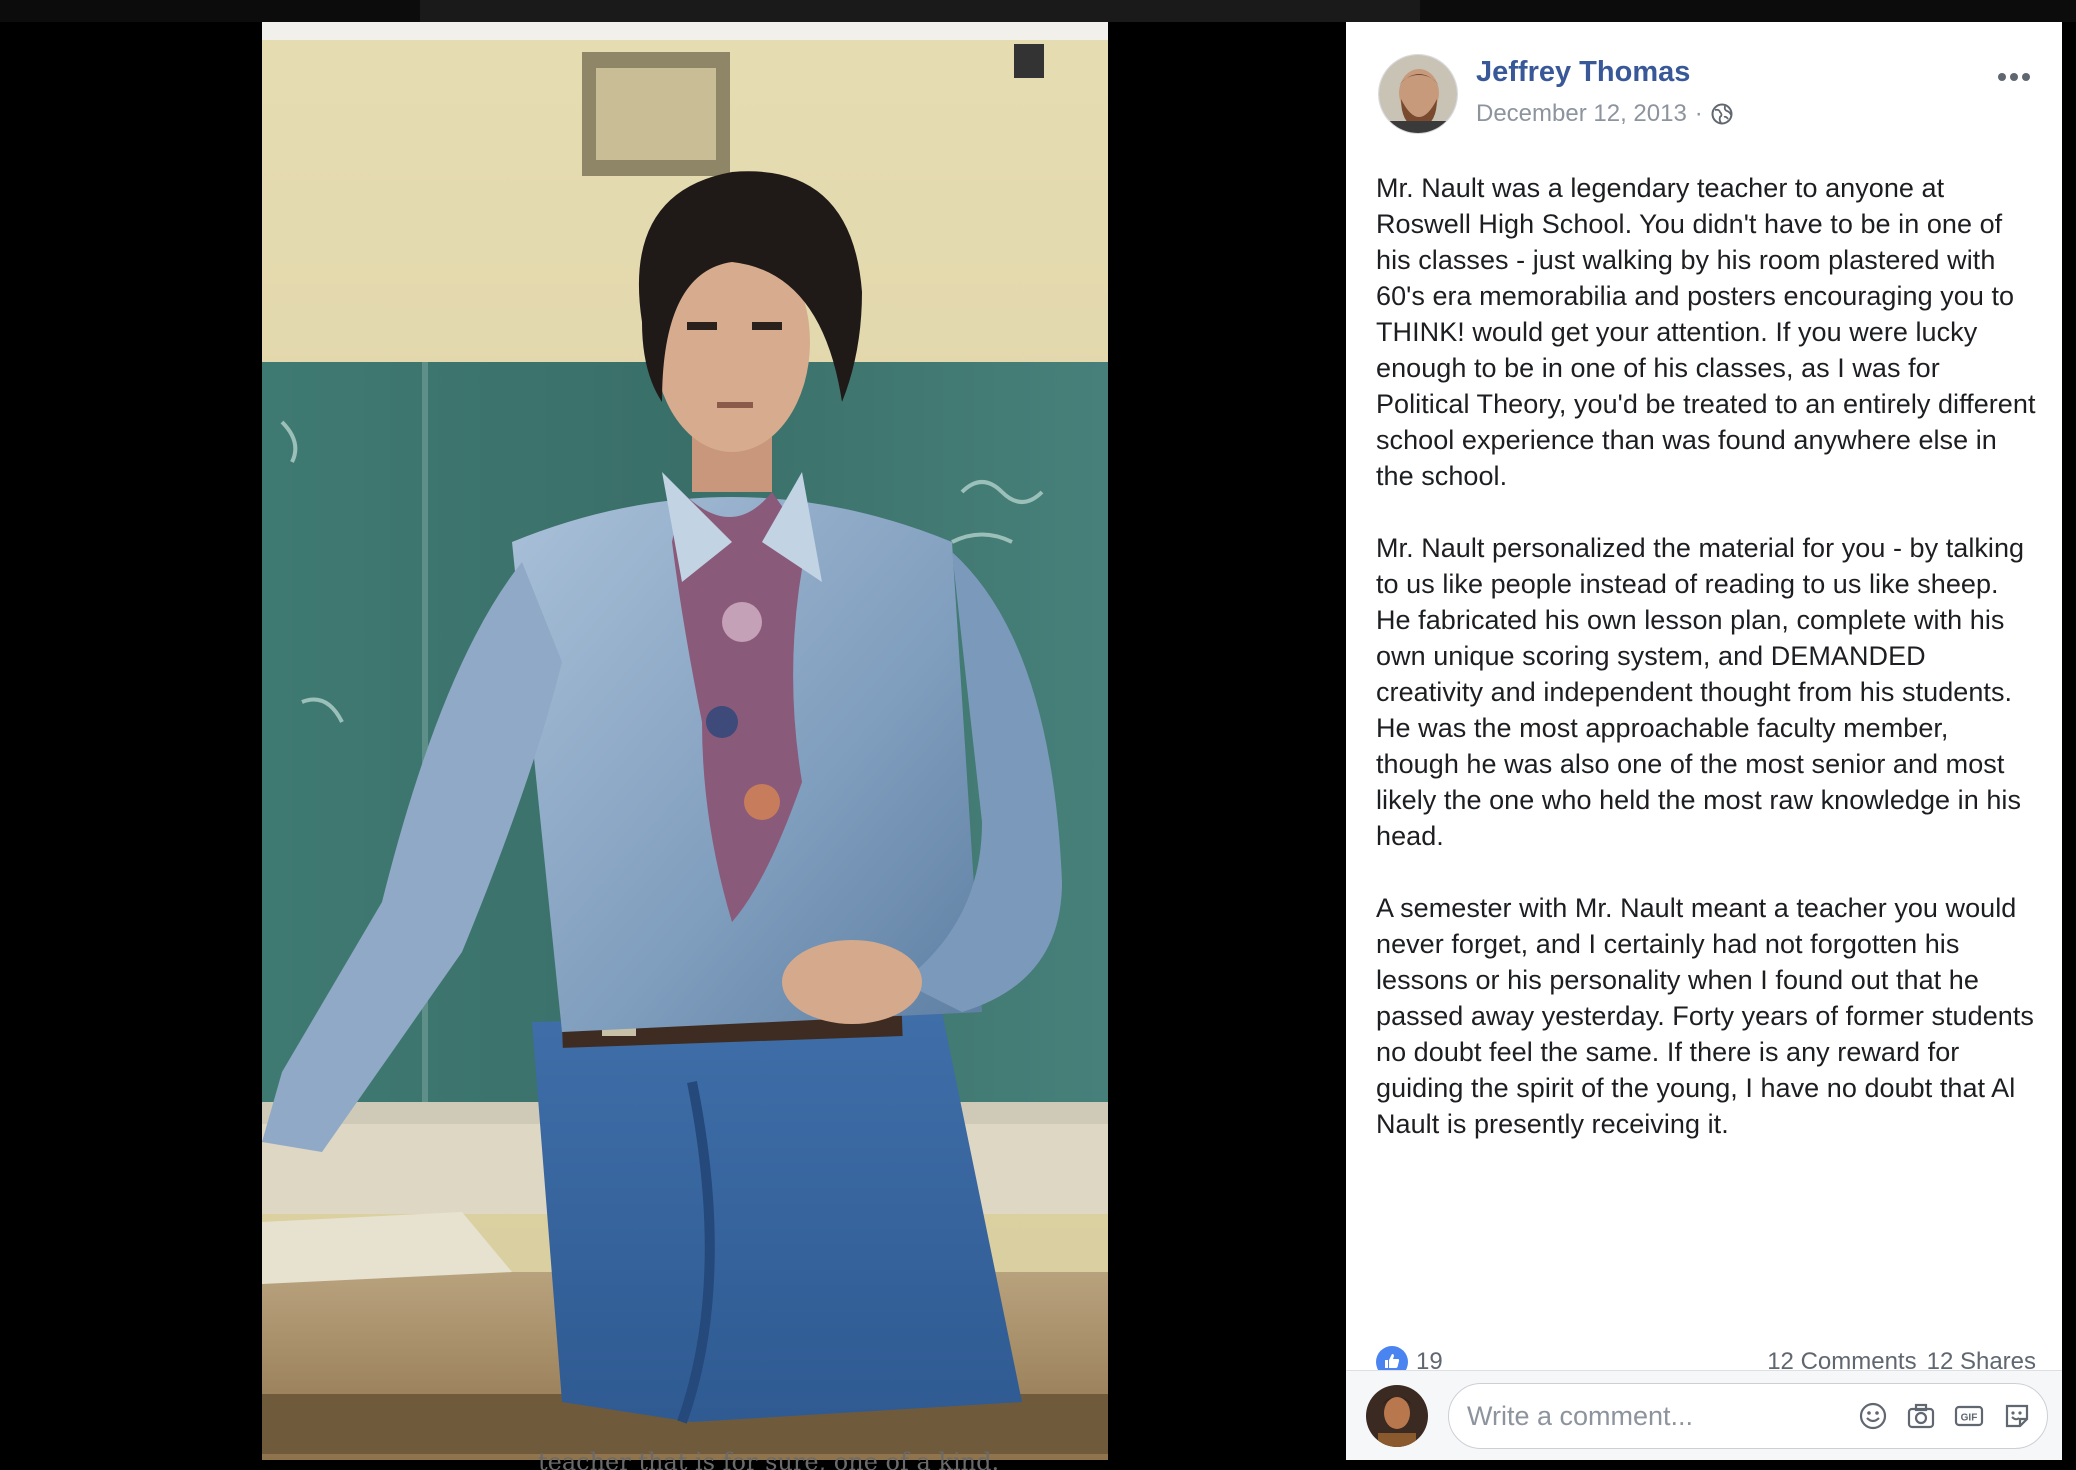 This screenshot has height=1470, width=2076. Describe the element at coordinates (1429, 1359) in the screenshot. I see `like-count: 19` at that location.